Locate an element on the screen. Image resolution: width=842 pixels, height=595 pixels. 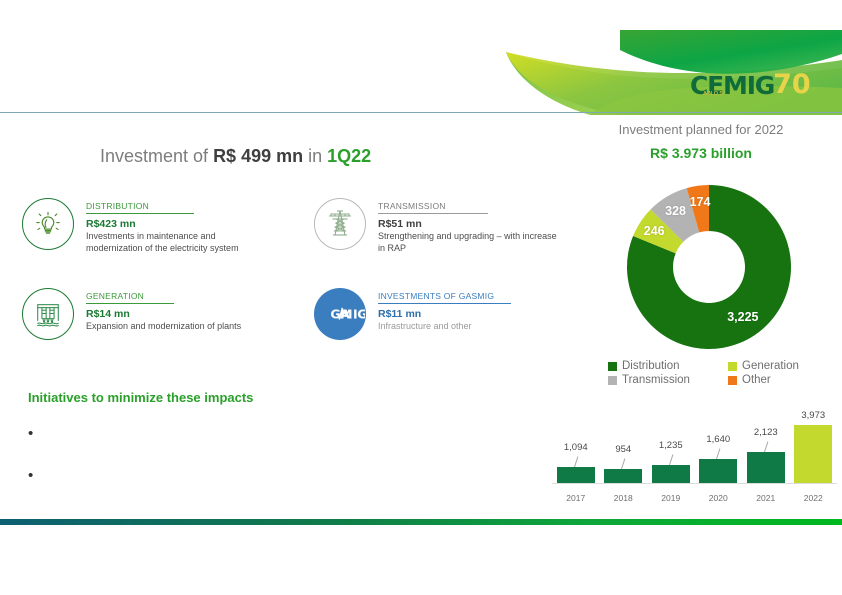
gasmig-logo-icon-svg: GA IG M is located at coordinates (347, 314).